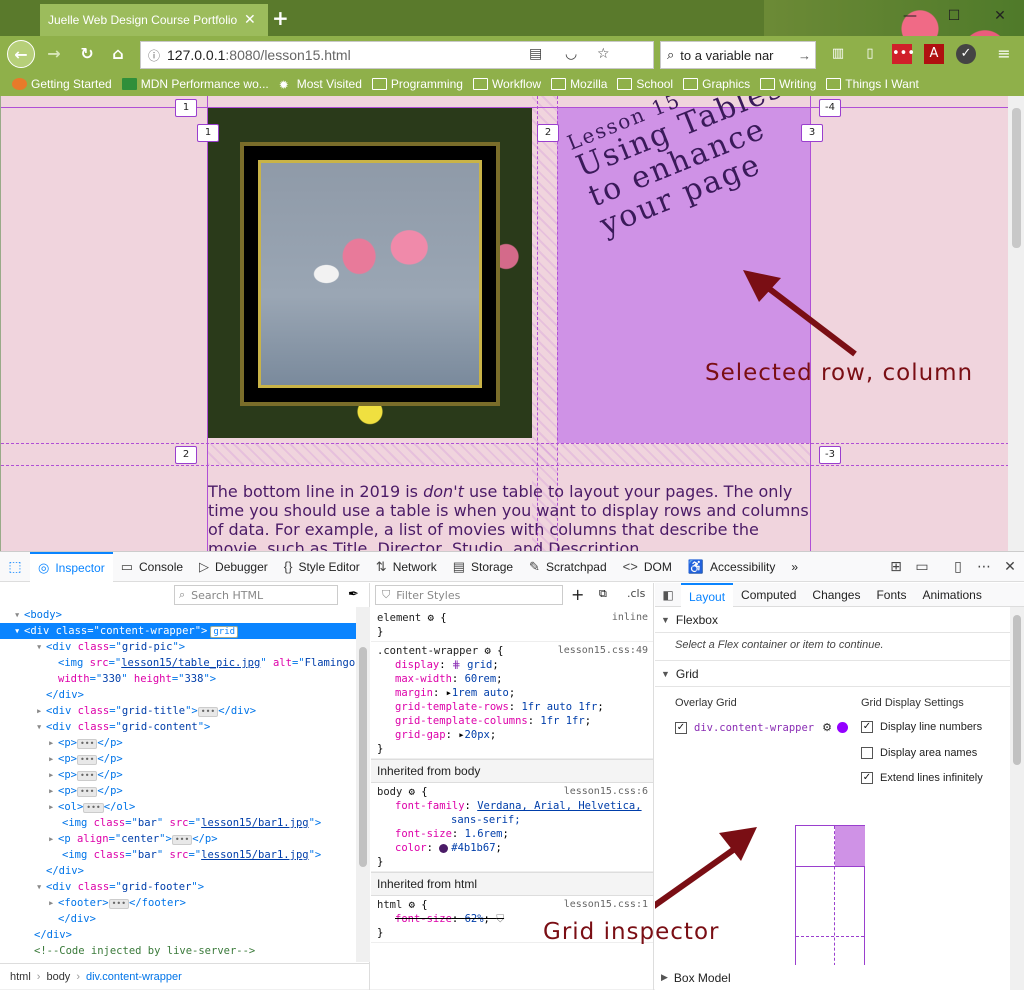 Image resolution: width=1024 pixels, height=990 pixels. I want to click on layout-scrollbar, so click(1017, 798).